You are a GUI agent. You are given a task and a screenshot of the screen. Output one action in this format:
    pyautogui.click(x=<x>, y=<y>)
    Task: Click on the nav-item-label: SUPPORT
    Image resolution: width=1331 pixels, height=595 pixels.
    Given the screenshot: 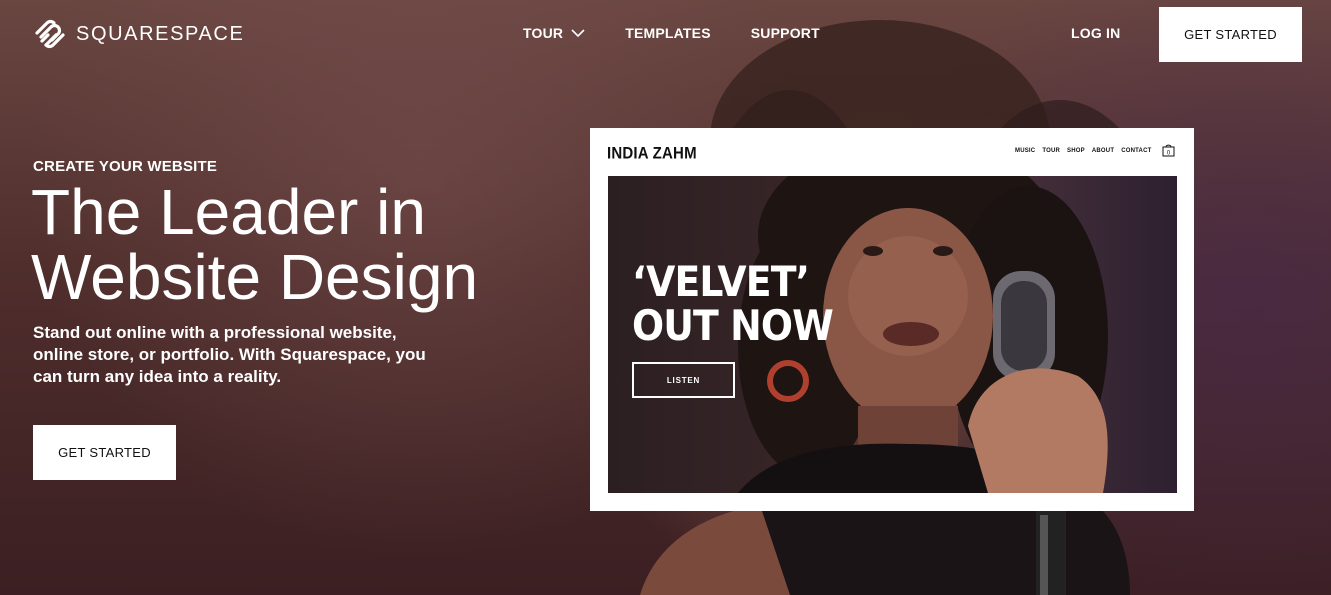 What is the action you would take?
    pyautogui.click(x=785, y=33)
    